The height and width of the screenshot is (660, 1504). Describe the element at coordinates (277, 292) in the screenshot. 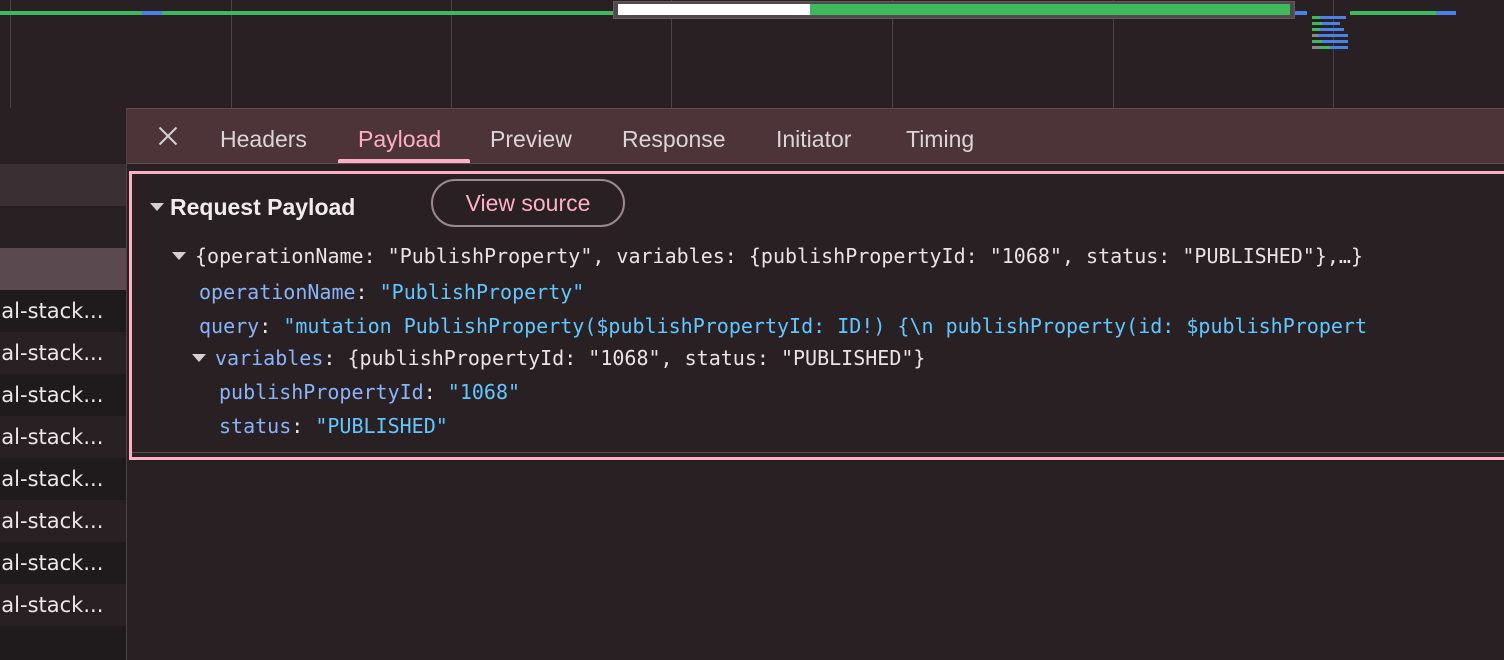

I see `property-key: operationName` at that location.